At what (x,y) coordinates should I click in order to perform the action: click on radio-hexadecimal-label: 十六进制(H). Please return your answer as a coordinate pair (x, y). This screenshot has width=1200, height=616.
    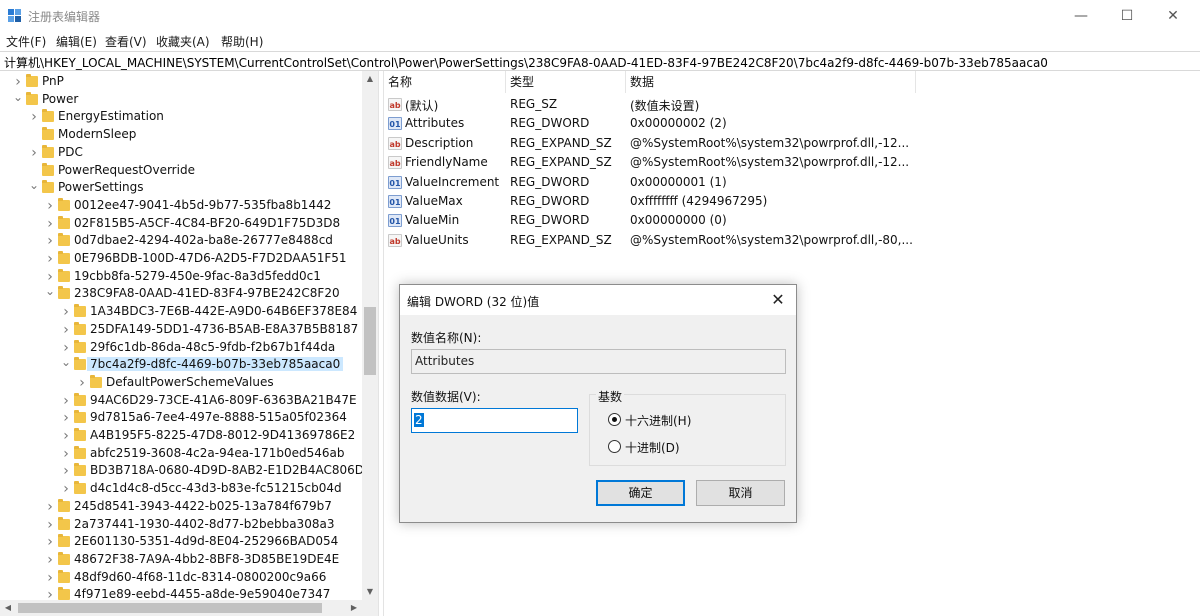
    Looking at the image, I should click on (658, 420).